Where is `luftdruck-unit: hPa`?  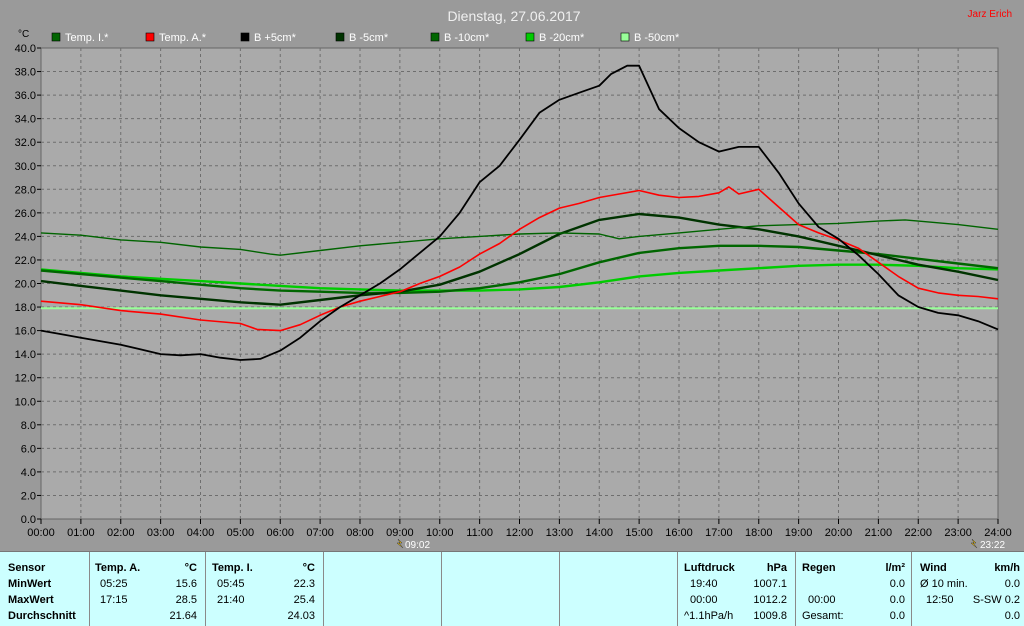 luftdruck-unit: hPa is located at coordinates (776, 568).